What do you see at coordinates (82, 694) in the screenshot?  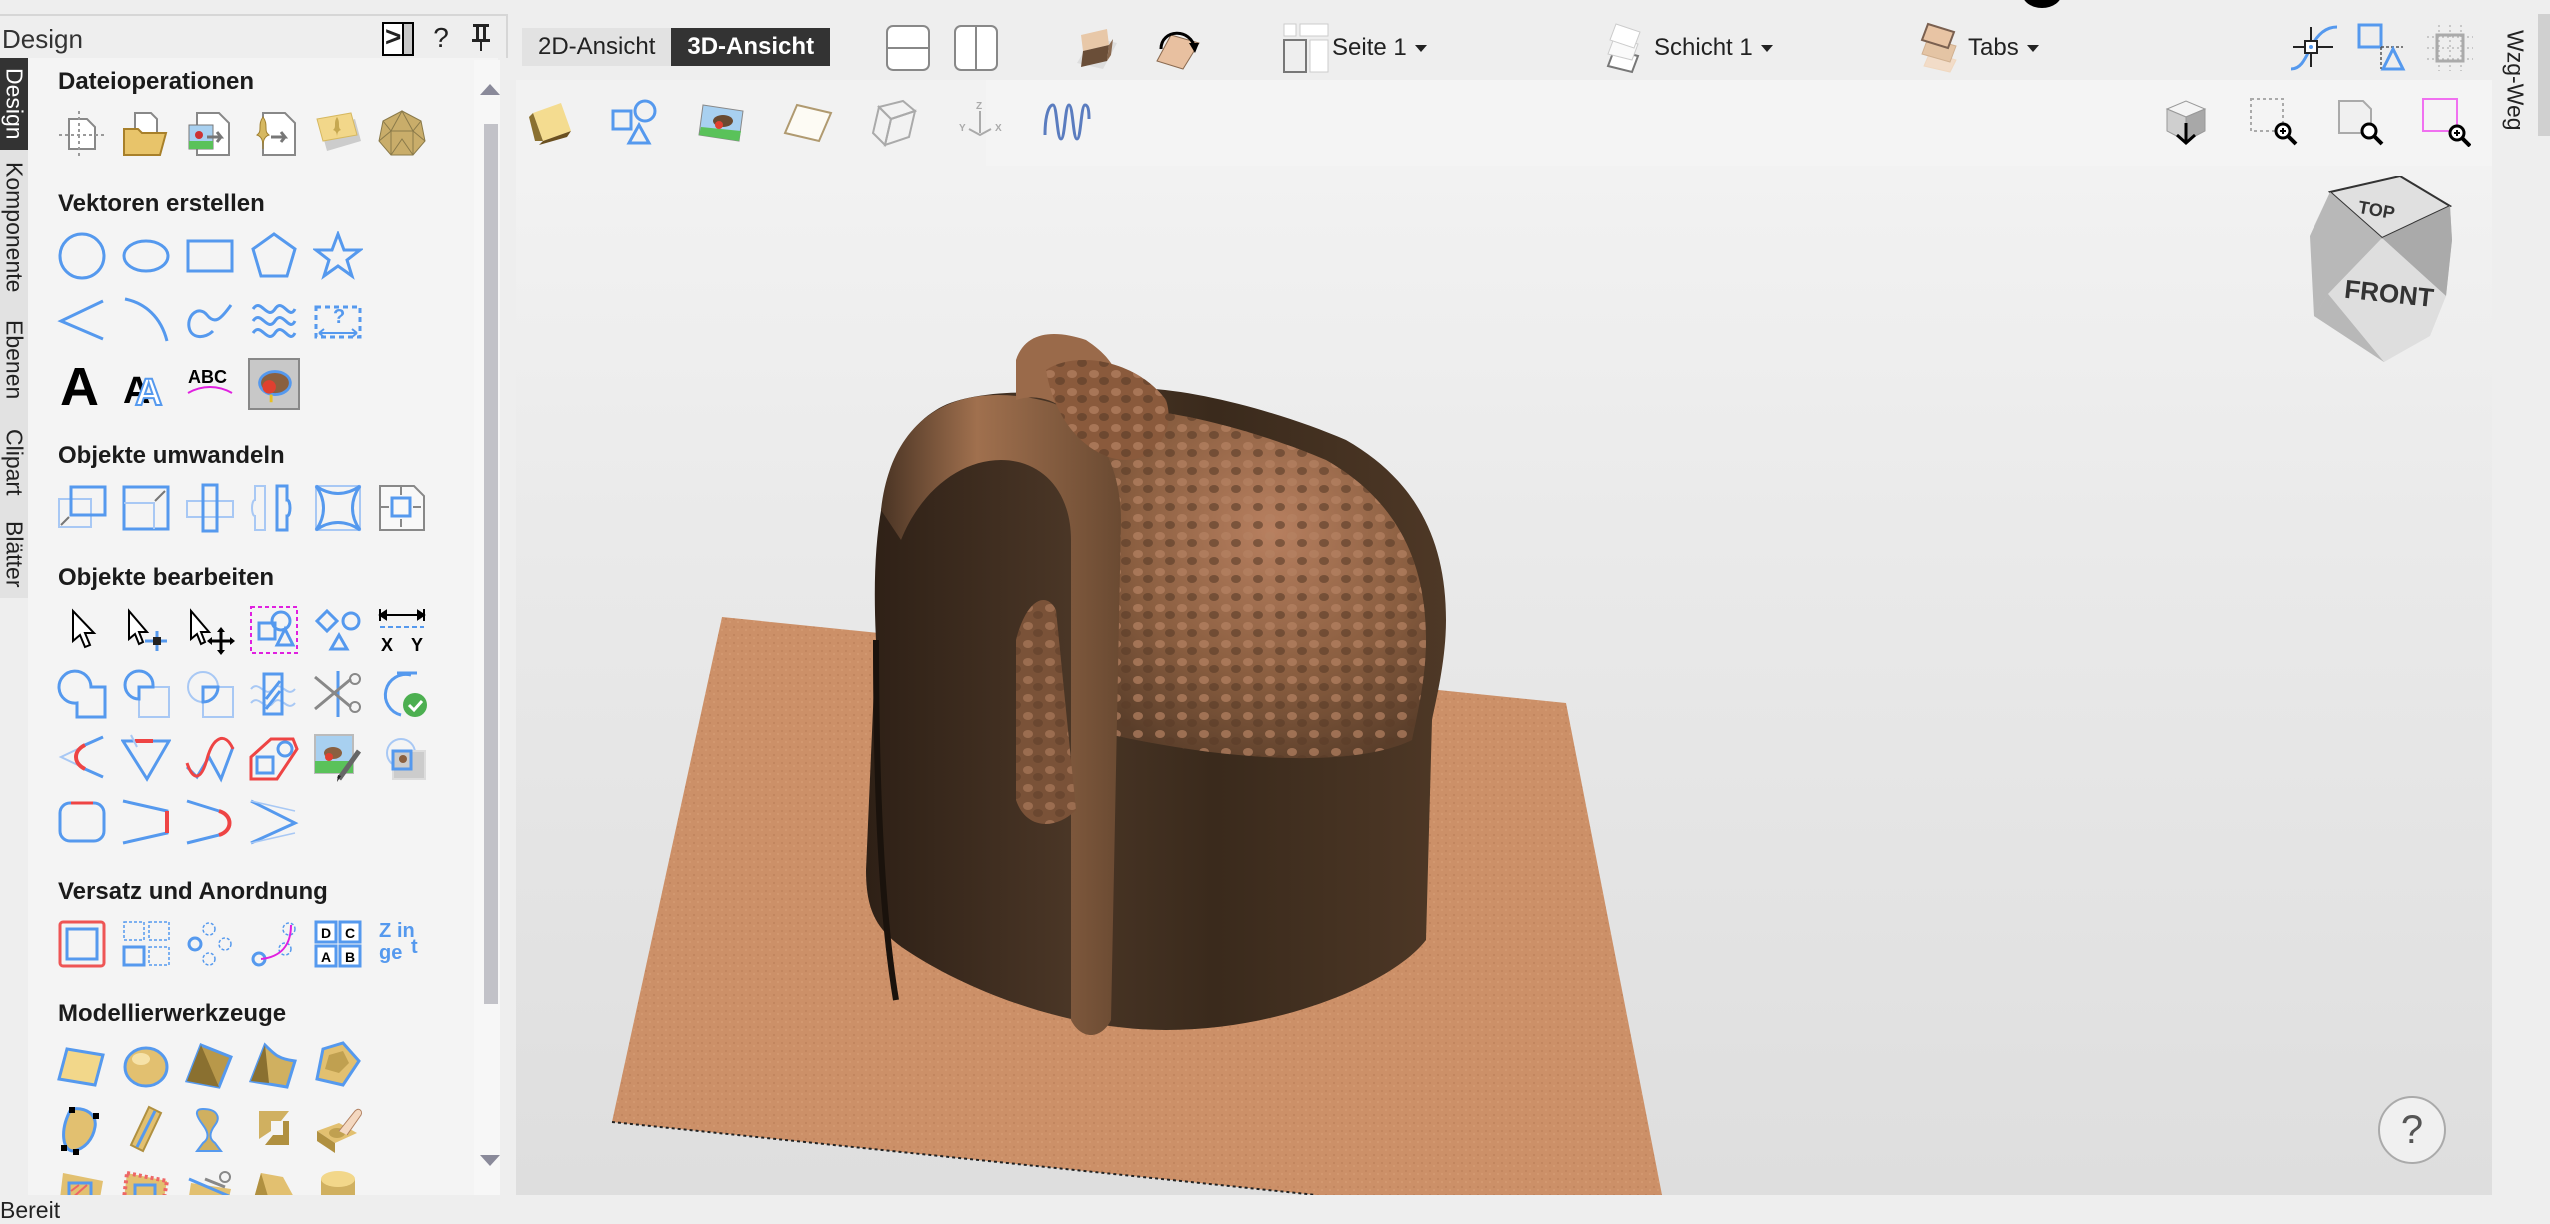 I see `weld-icon` at bounding box center [82, 694].